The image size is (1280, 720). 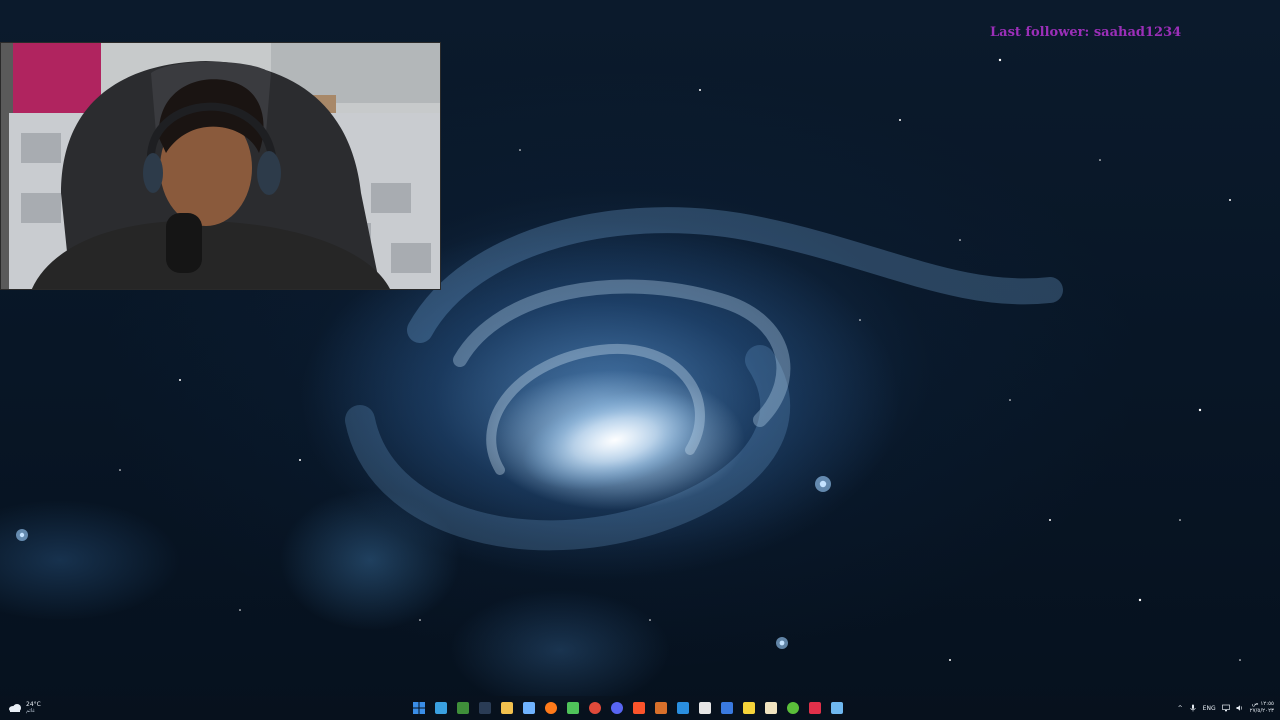 I want to click on vscode-icon, so click(x=683, y=708).